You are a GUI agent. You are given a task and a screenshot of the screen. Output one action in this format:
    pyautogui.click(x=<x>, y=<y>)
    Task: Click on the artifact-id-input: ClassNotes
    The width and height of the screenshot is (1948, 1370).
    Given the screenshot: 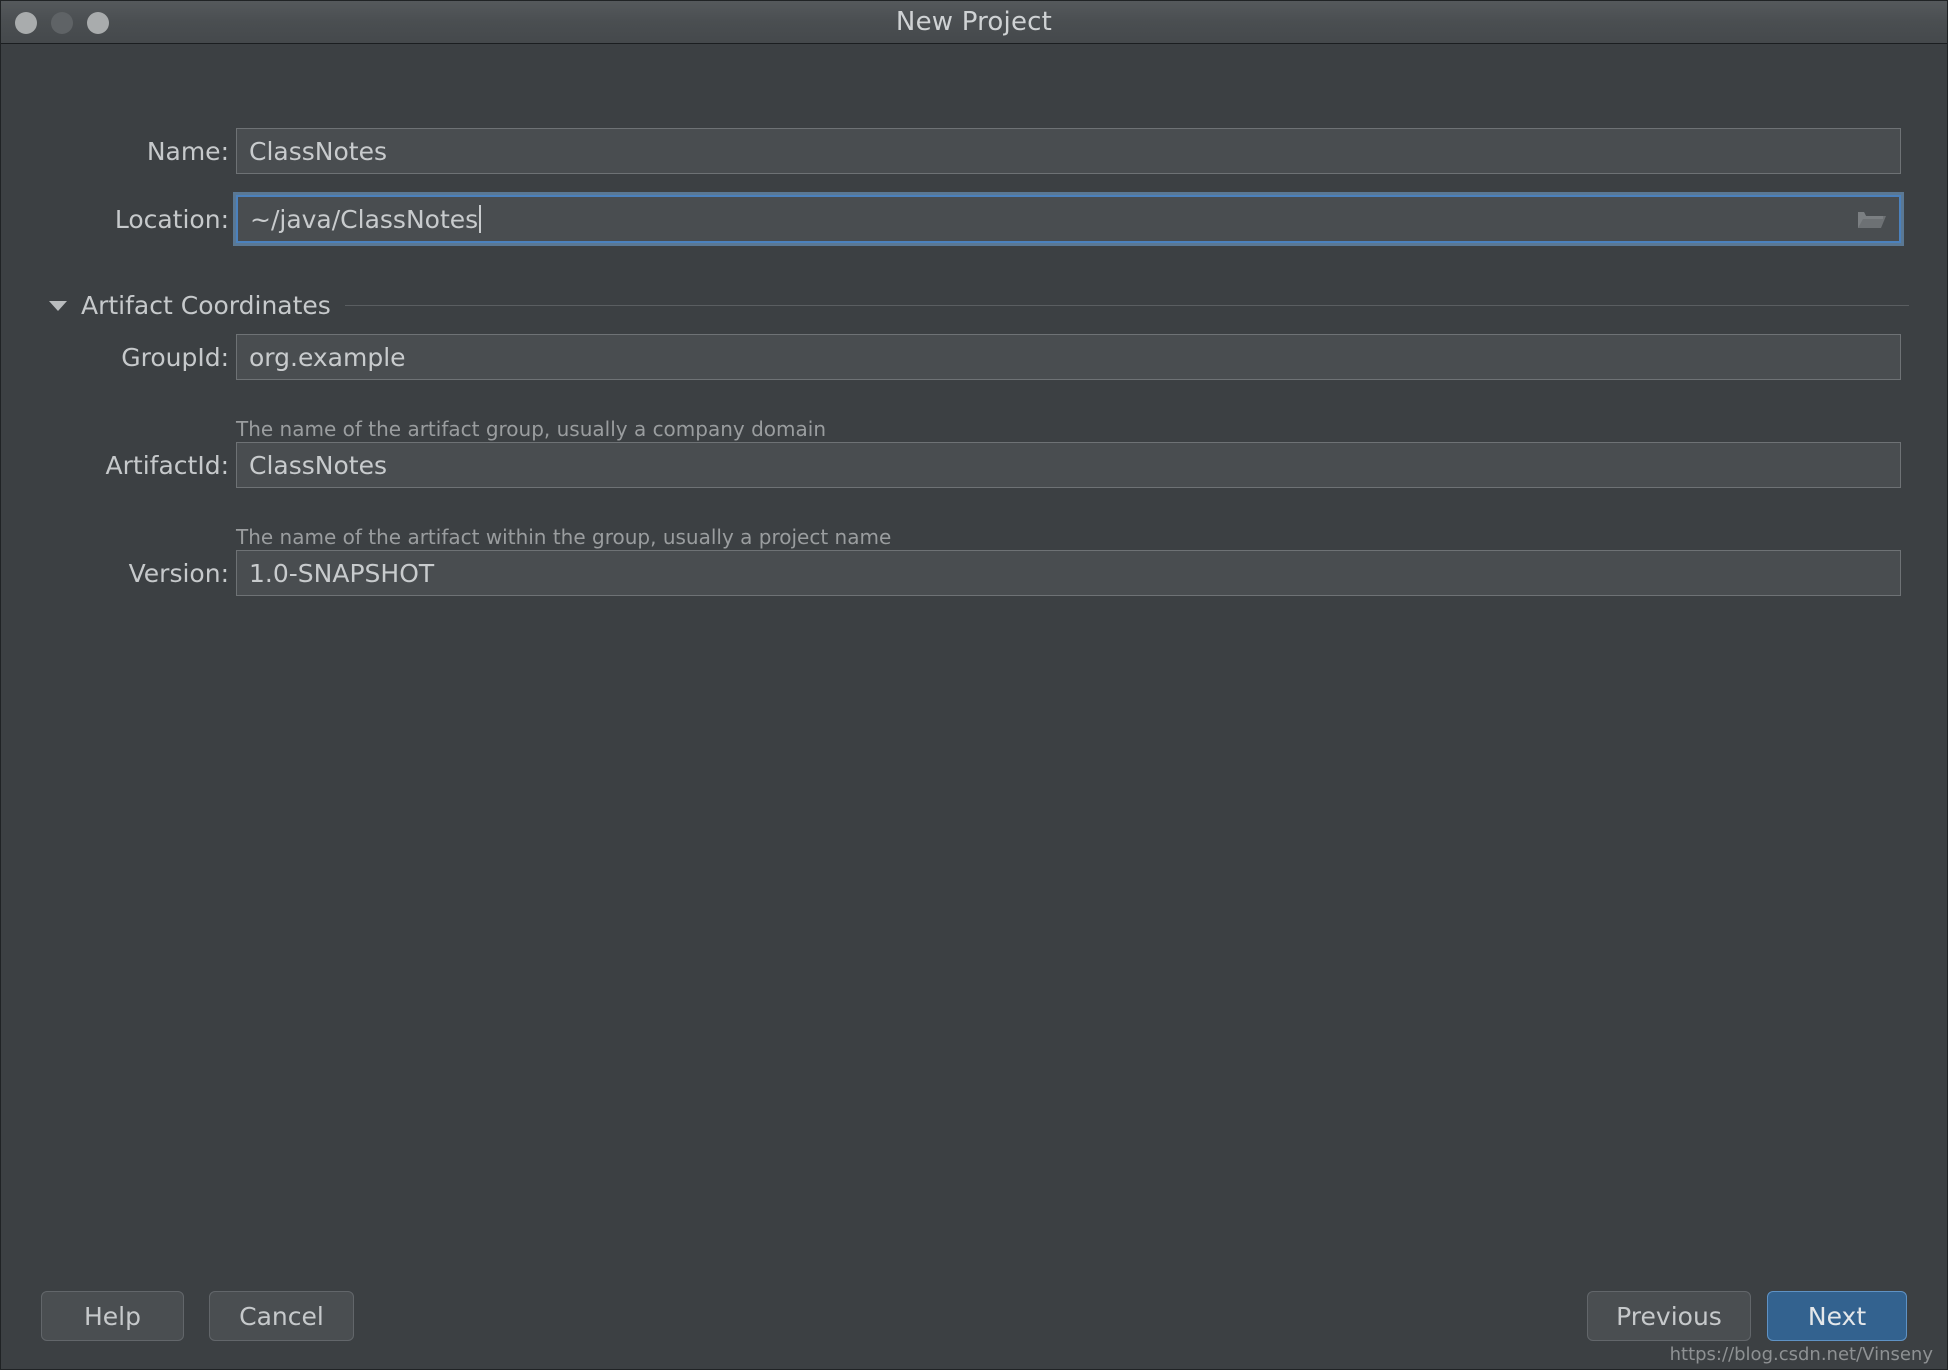 What is the action you would take?
    pyautogui.click(x=1068, y=465)
    